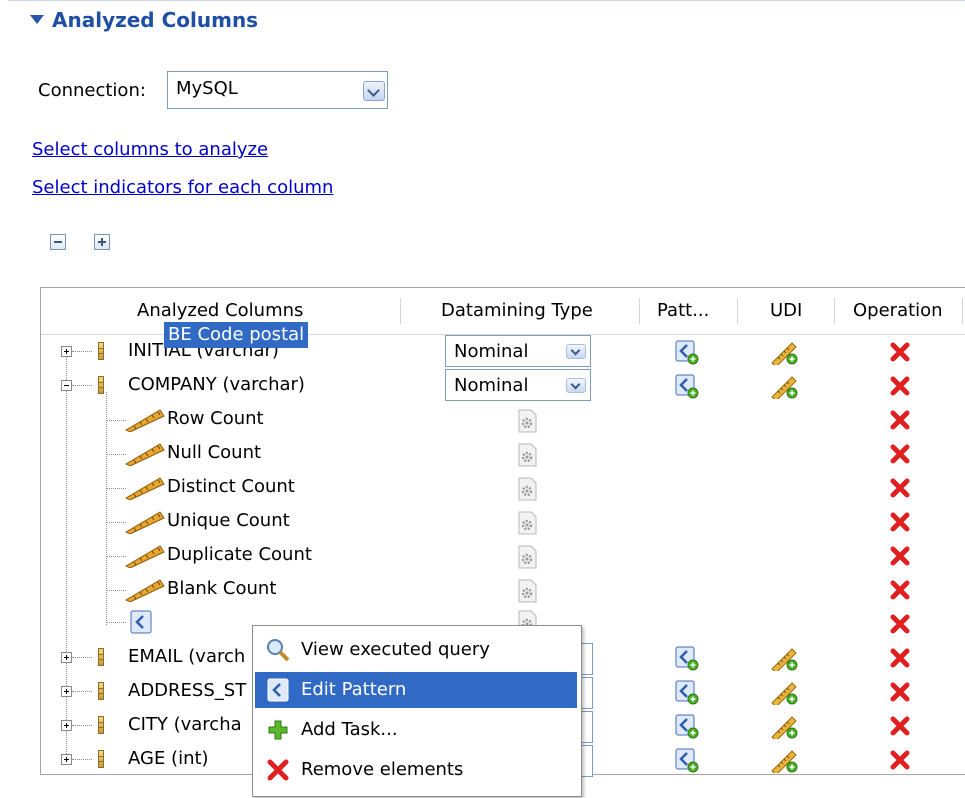 The width and height of the screenshot is (965, 798). I want to click on magnifier-icon, so click(278, 650).